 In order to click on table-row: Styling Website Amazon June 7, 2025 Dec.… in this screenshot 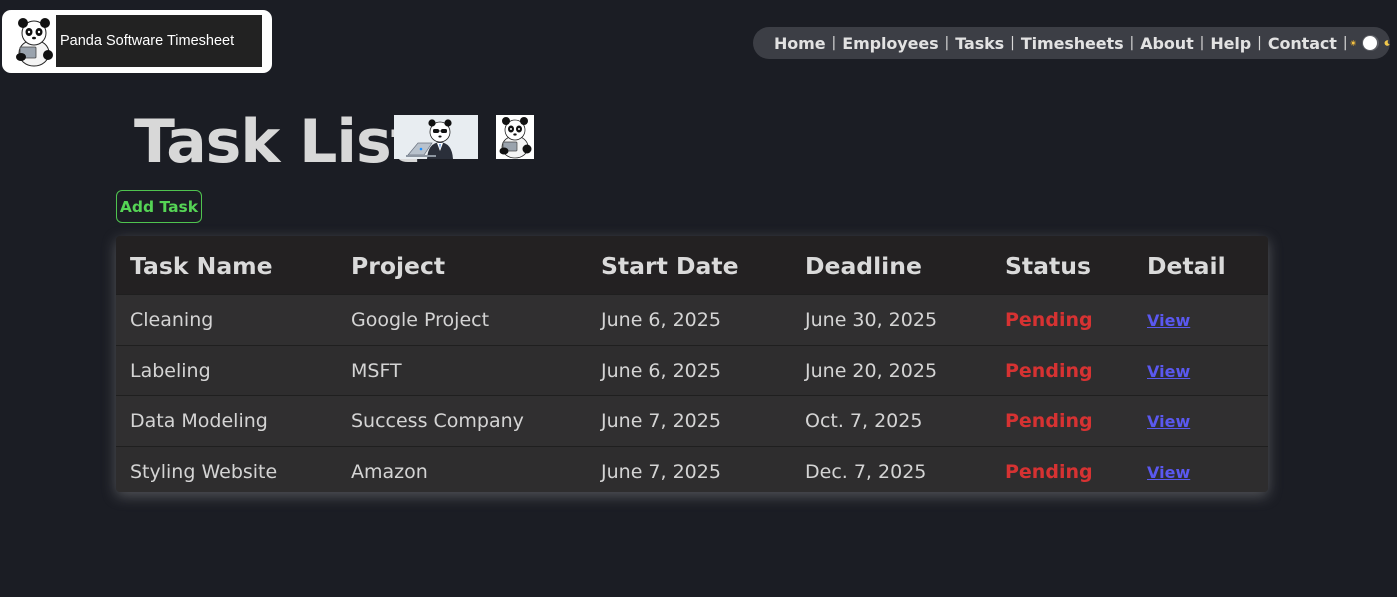, I will do `click(692, 469)`.